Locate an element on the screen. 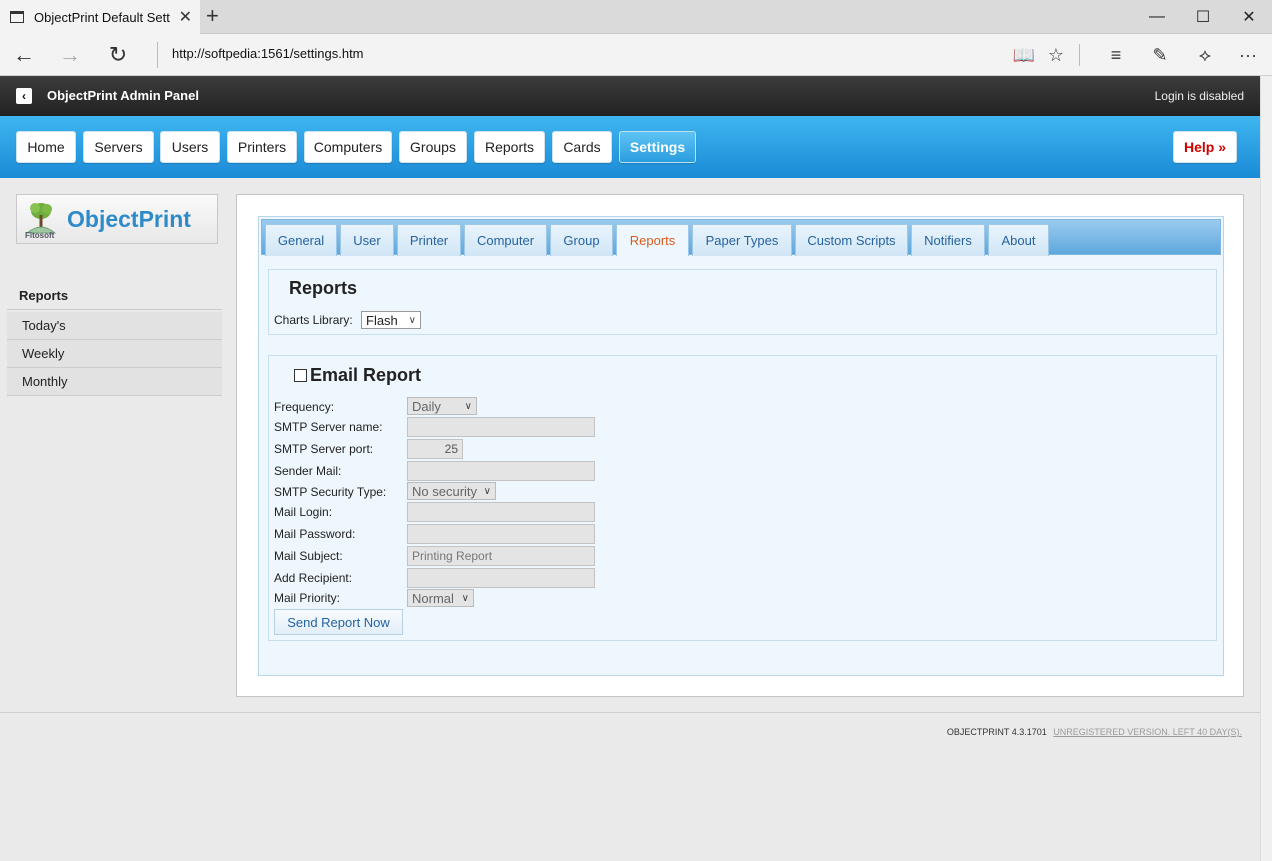 The height and width of the screenshot is (861, 1272). sidebar-item-weekly: Weekly is located at coordinates (114, 354).